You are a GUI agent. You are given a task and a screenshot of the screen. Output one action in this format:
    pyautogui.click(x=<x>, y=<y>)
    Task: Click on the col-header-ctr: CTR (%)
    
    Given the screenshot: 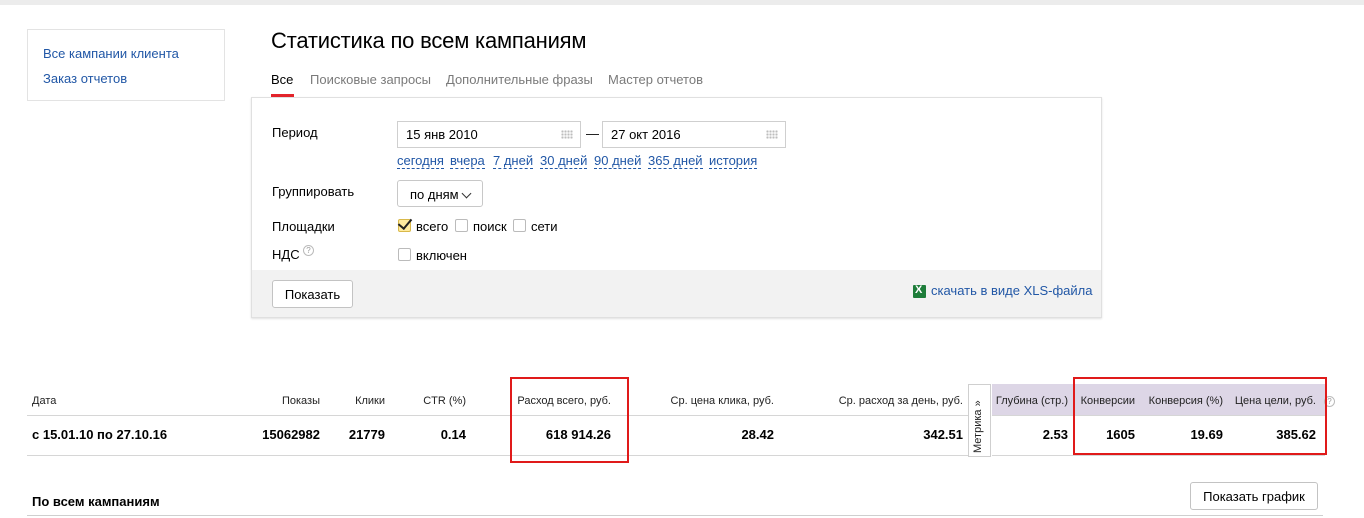 What is the action you would take?
    pyautogui.click(x=425, y=401)
    